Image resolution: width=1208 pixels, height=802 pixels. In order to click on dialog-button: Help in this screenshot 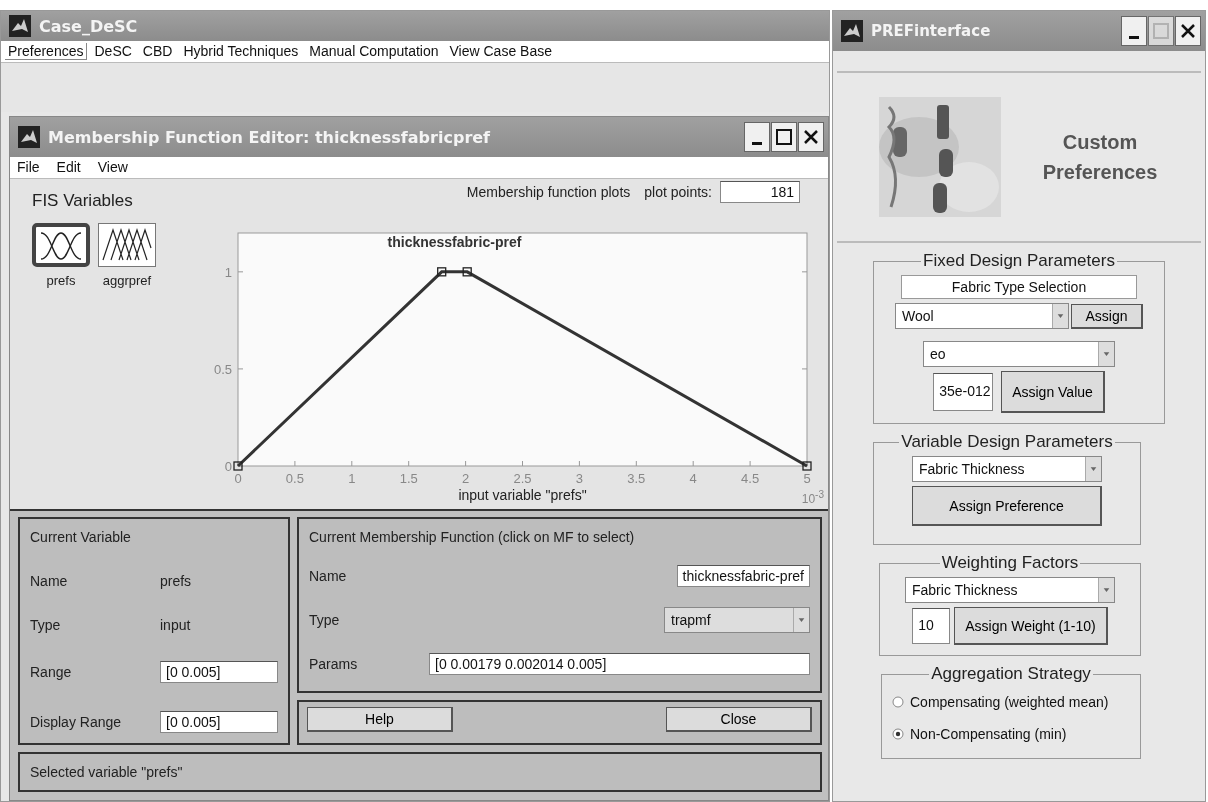, I will do `click(380, 719)`.